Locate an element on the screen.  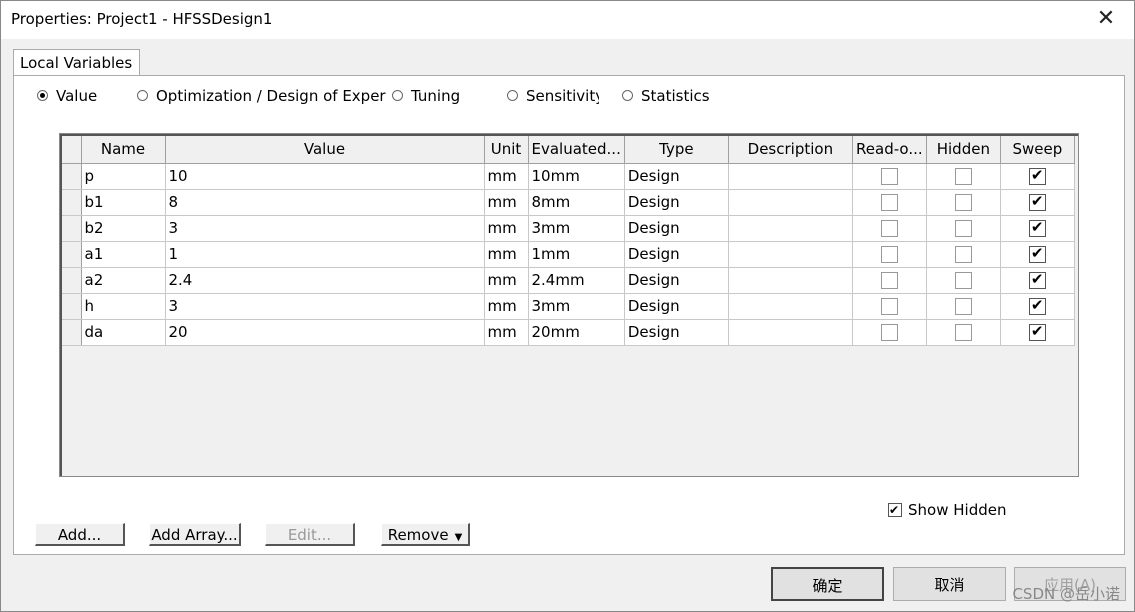
column-header-hidden: Hidden is located at coordinates (963, 150).